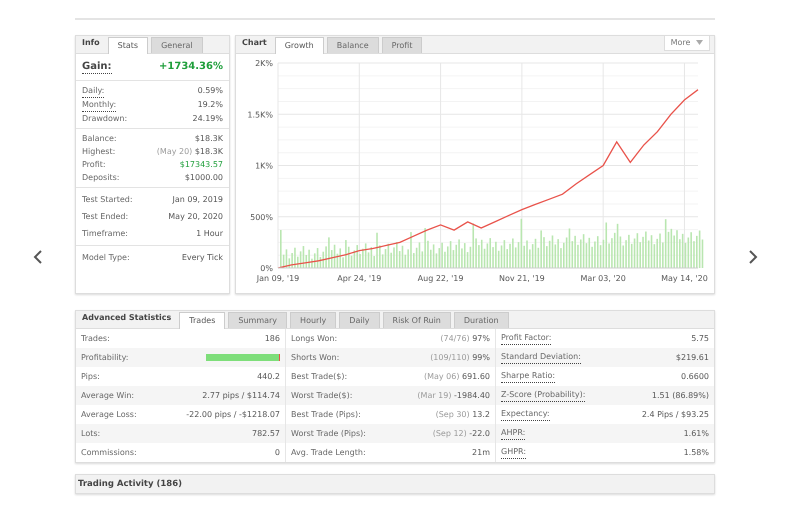 This screenshot has height=516, width=790. I want to click on tab: Balance, so click(352, 45).